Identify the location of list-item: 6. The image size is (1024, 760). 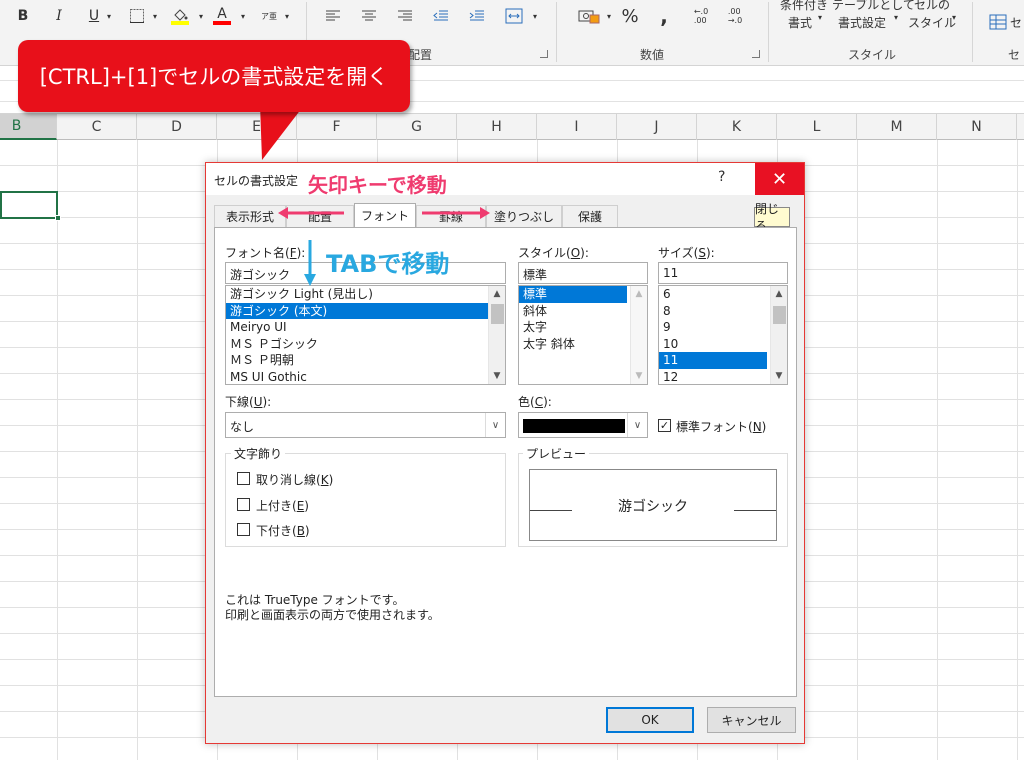
(723, 294).